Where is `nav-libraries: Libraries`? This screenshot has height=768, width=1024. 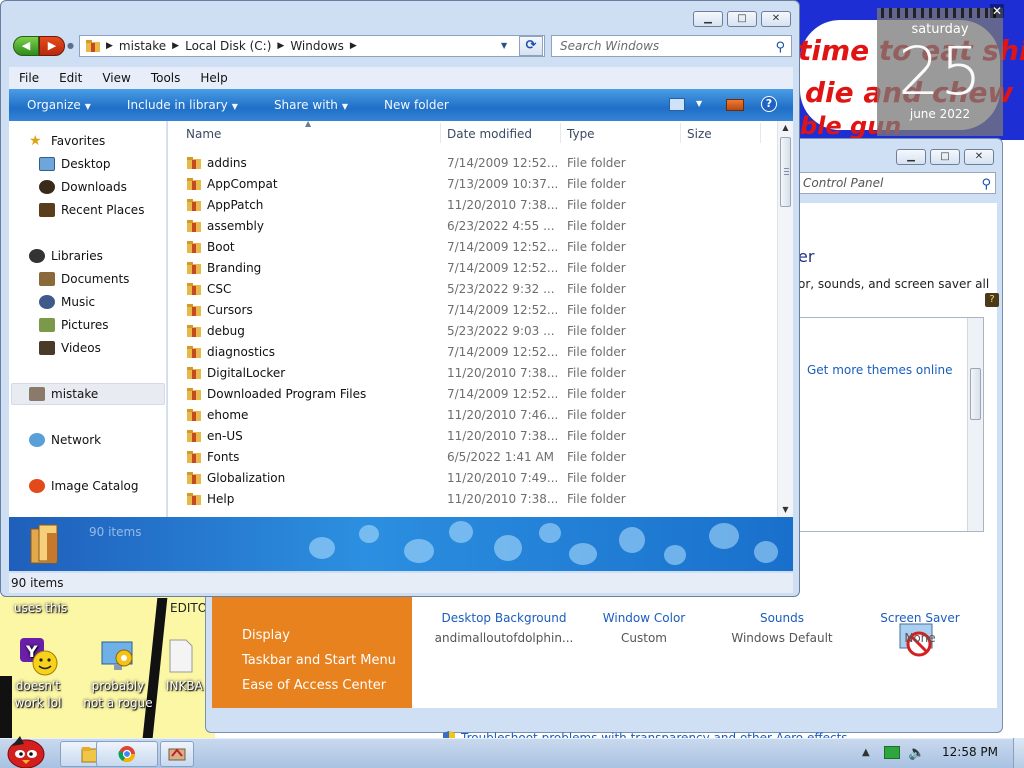
nav-libraries: Libraries is located at coordinates (66, 256).